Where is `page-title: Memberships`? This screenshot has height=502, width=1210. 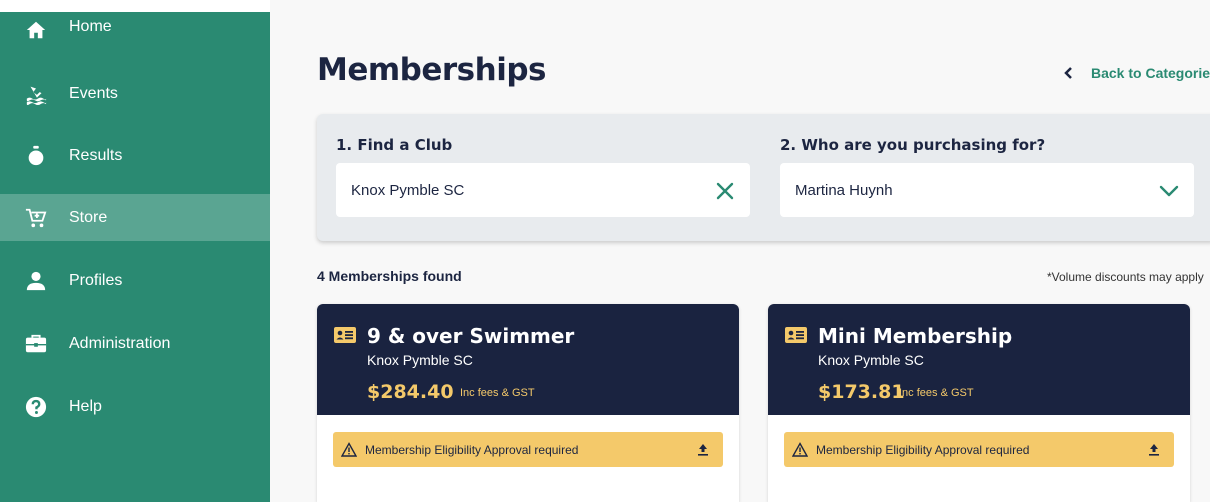
page-title: Memberships is located at coordinates (431, 70).